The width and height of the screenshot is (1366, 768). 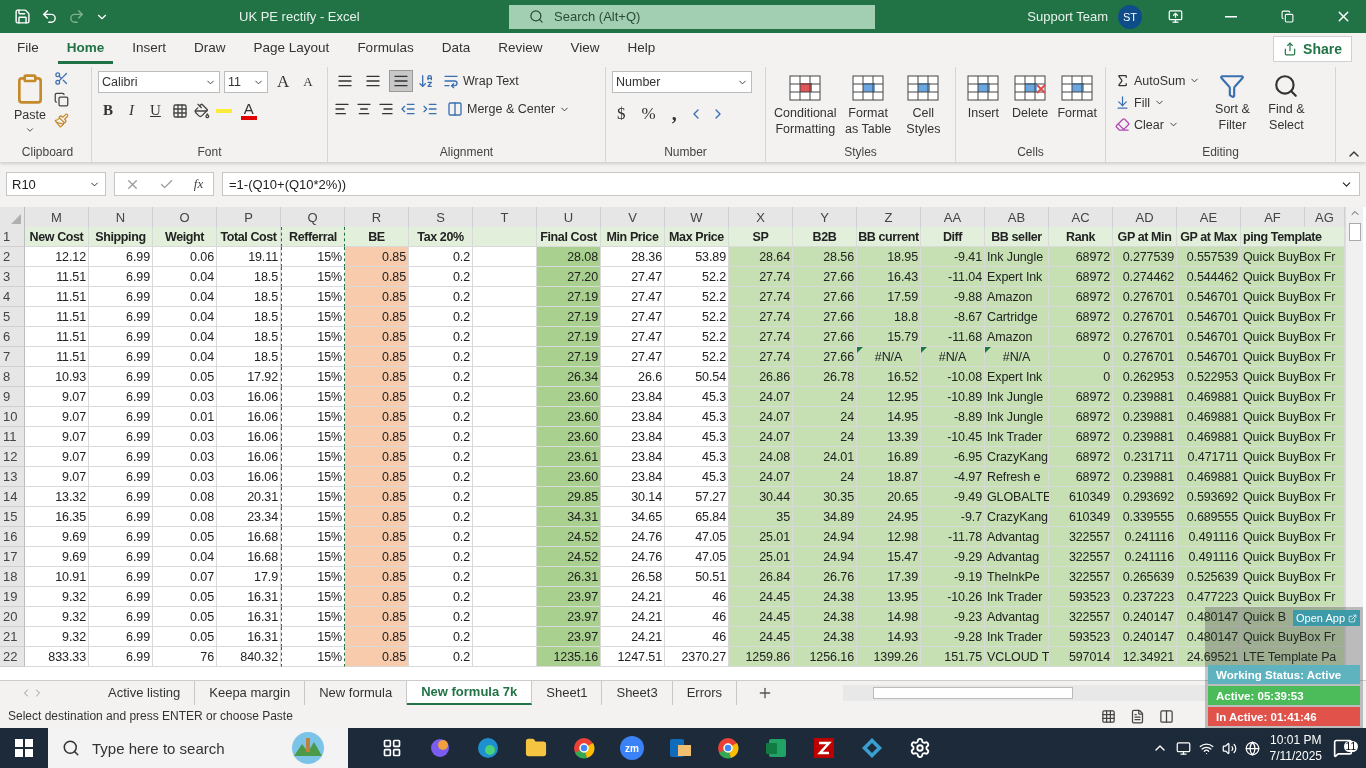 I want to click on row-number: 12, so click(x=12, y=457).